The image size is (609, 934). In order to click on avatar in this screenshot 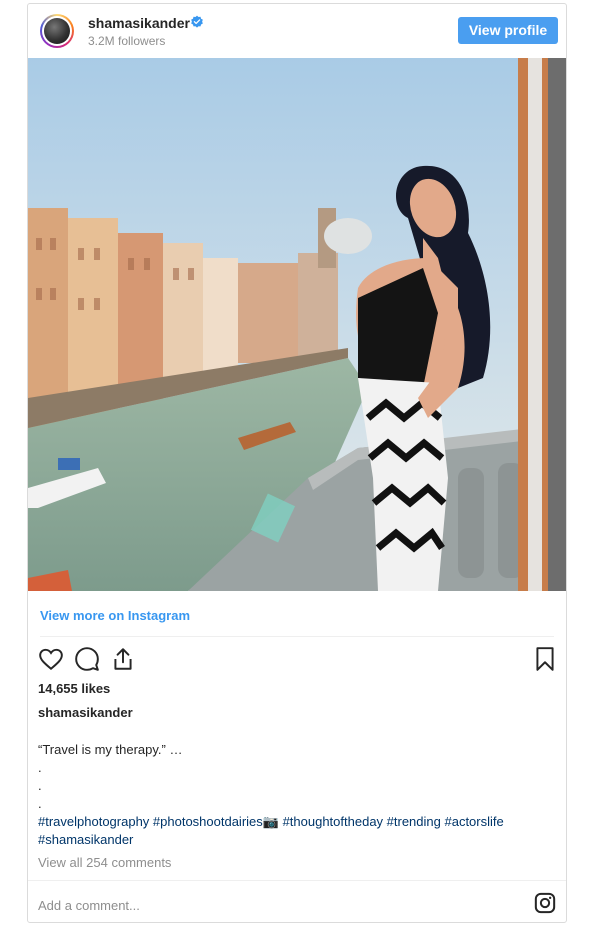, I will do `click(57, 31)`.